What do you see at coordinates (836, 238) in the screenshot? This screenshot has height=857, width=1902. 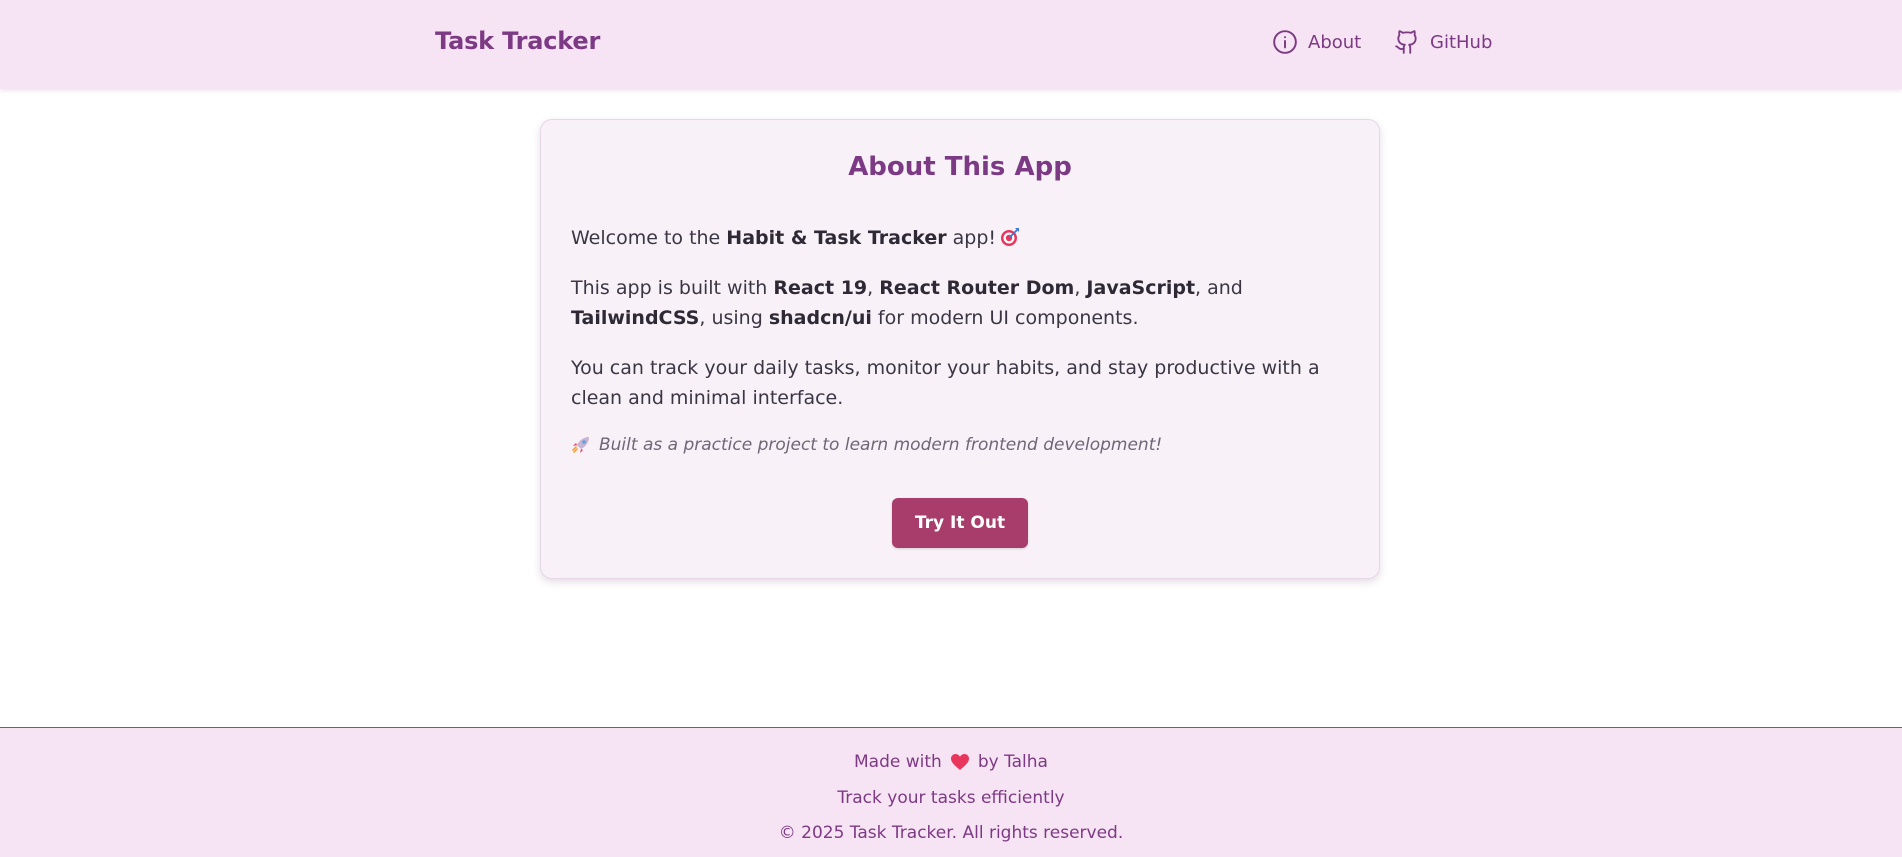 I see `app-name-bold: Habit & Task Tracker` at bounding box center [836, 238].